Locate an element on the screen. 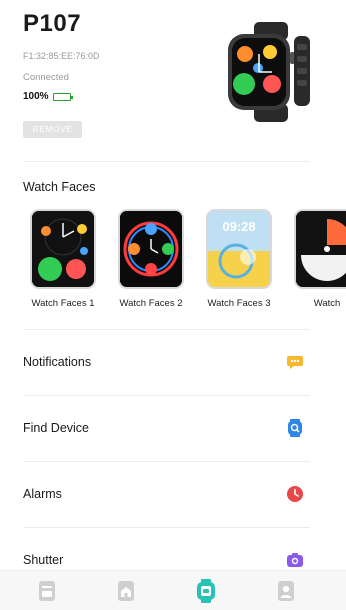 This screenshot has width=346, height=610. watch-face-label: Watch Faces 3 is located at coordinates (239, 303).